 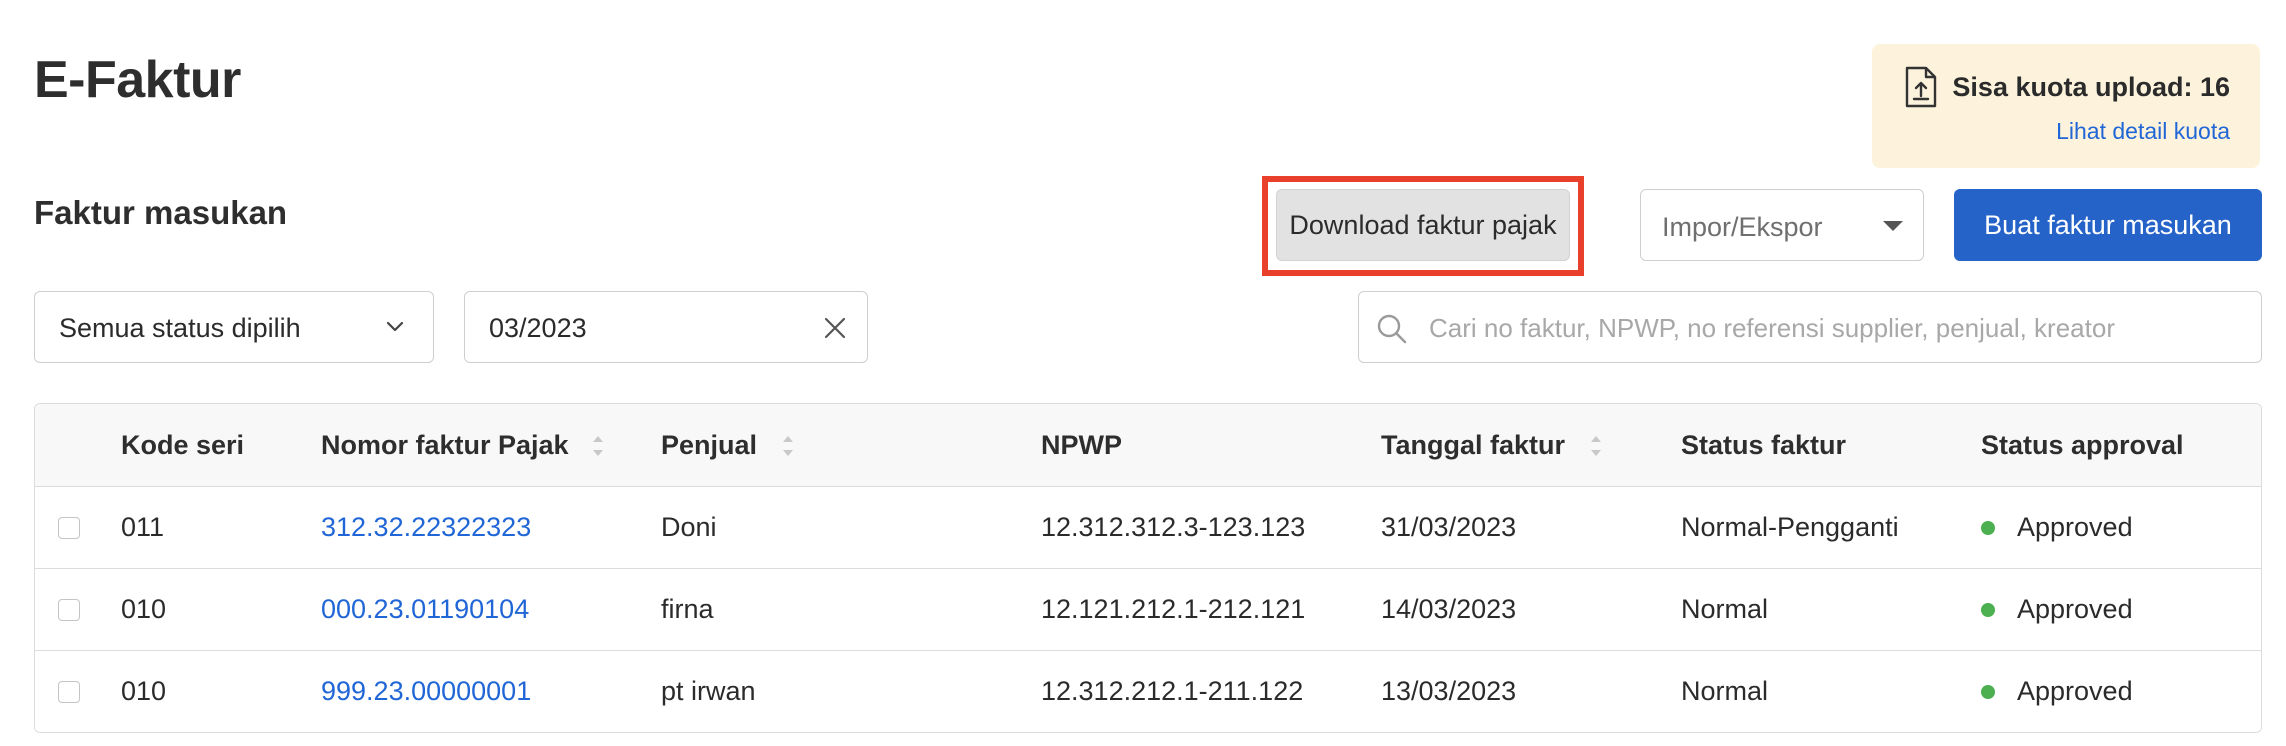 What do you see at coordinates (1173, 527) in the screenshot?
I see `cell-npwp: 12.312.312.3-123.123` at bounding box center [1173, 527].